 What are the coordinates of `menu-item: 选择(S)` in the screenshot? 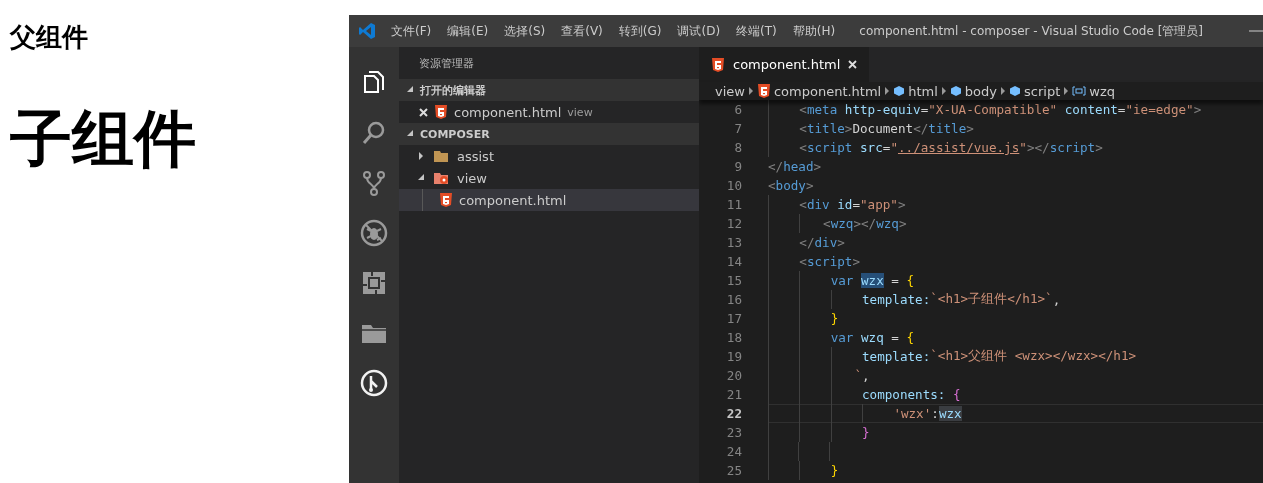 It's located at (525, 31).